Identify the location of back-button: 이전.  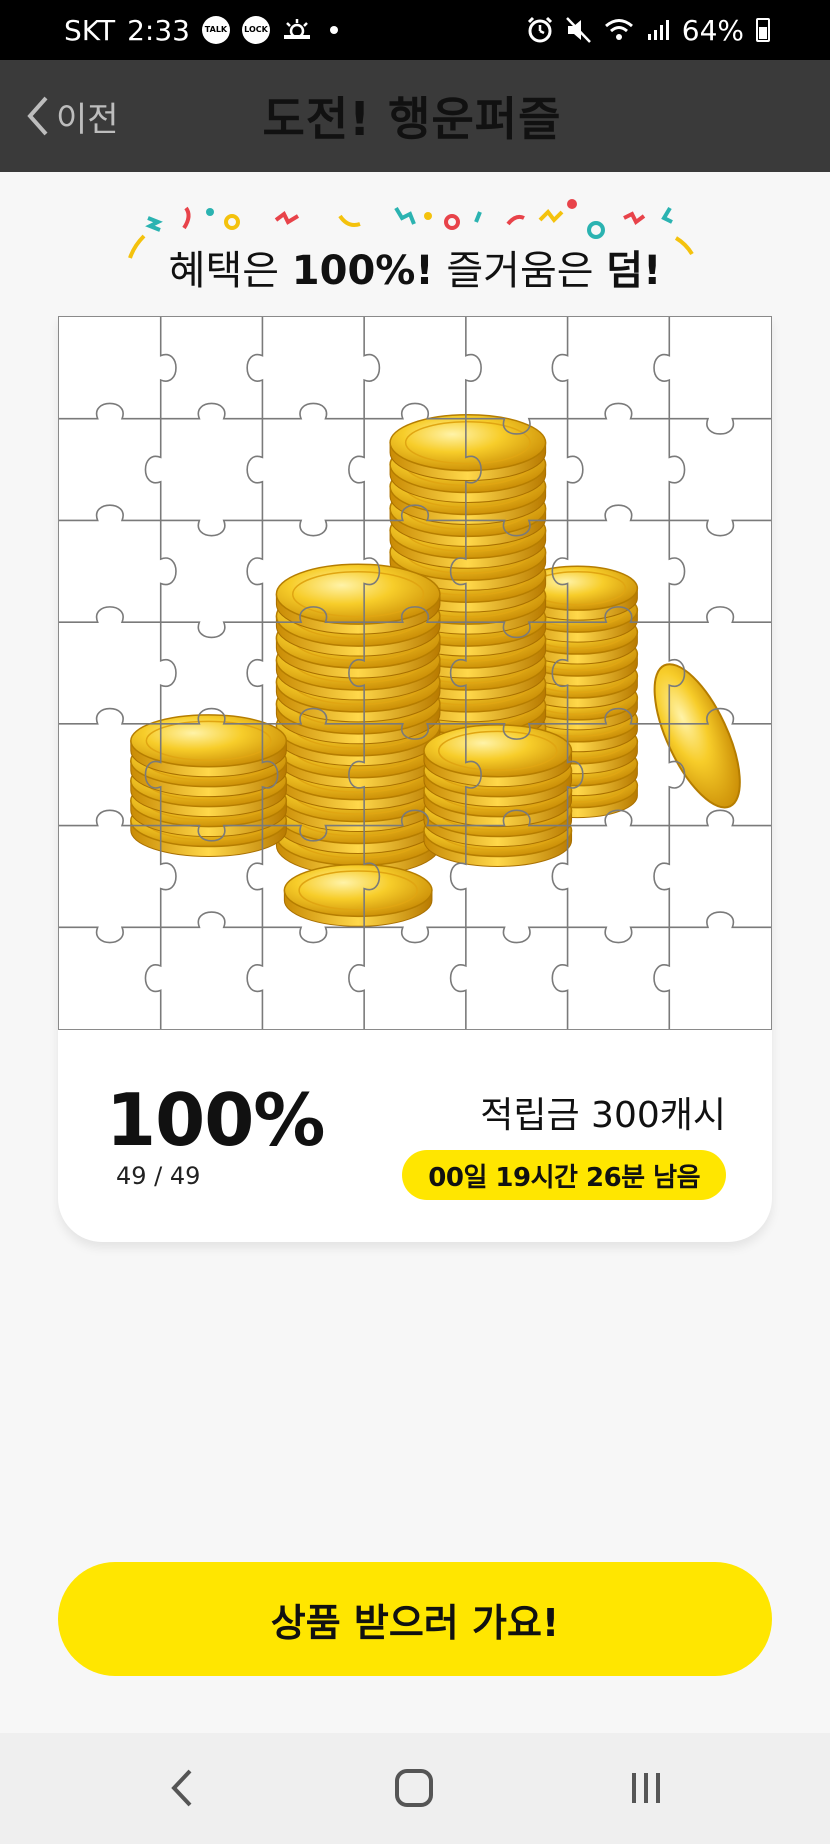
(71, 116).